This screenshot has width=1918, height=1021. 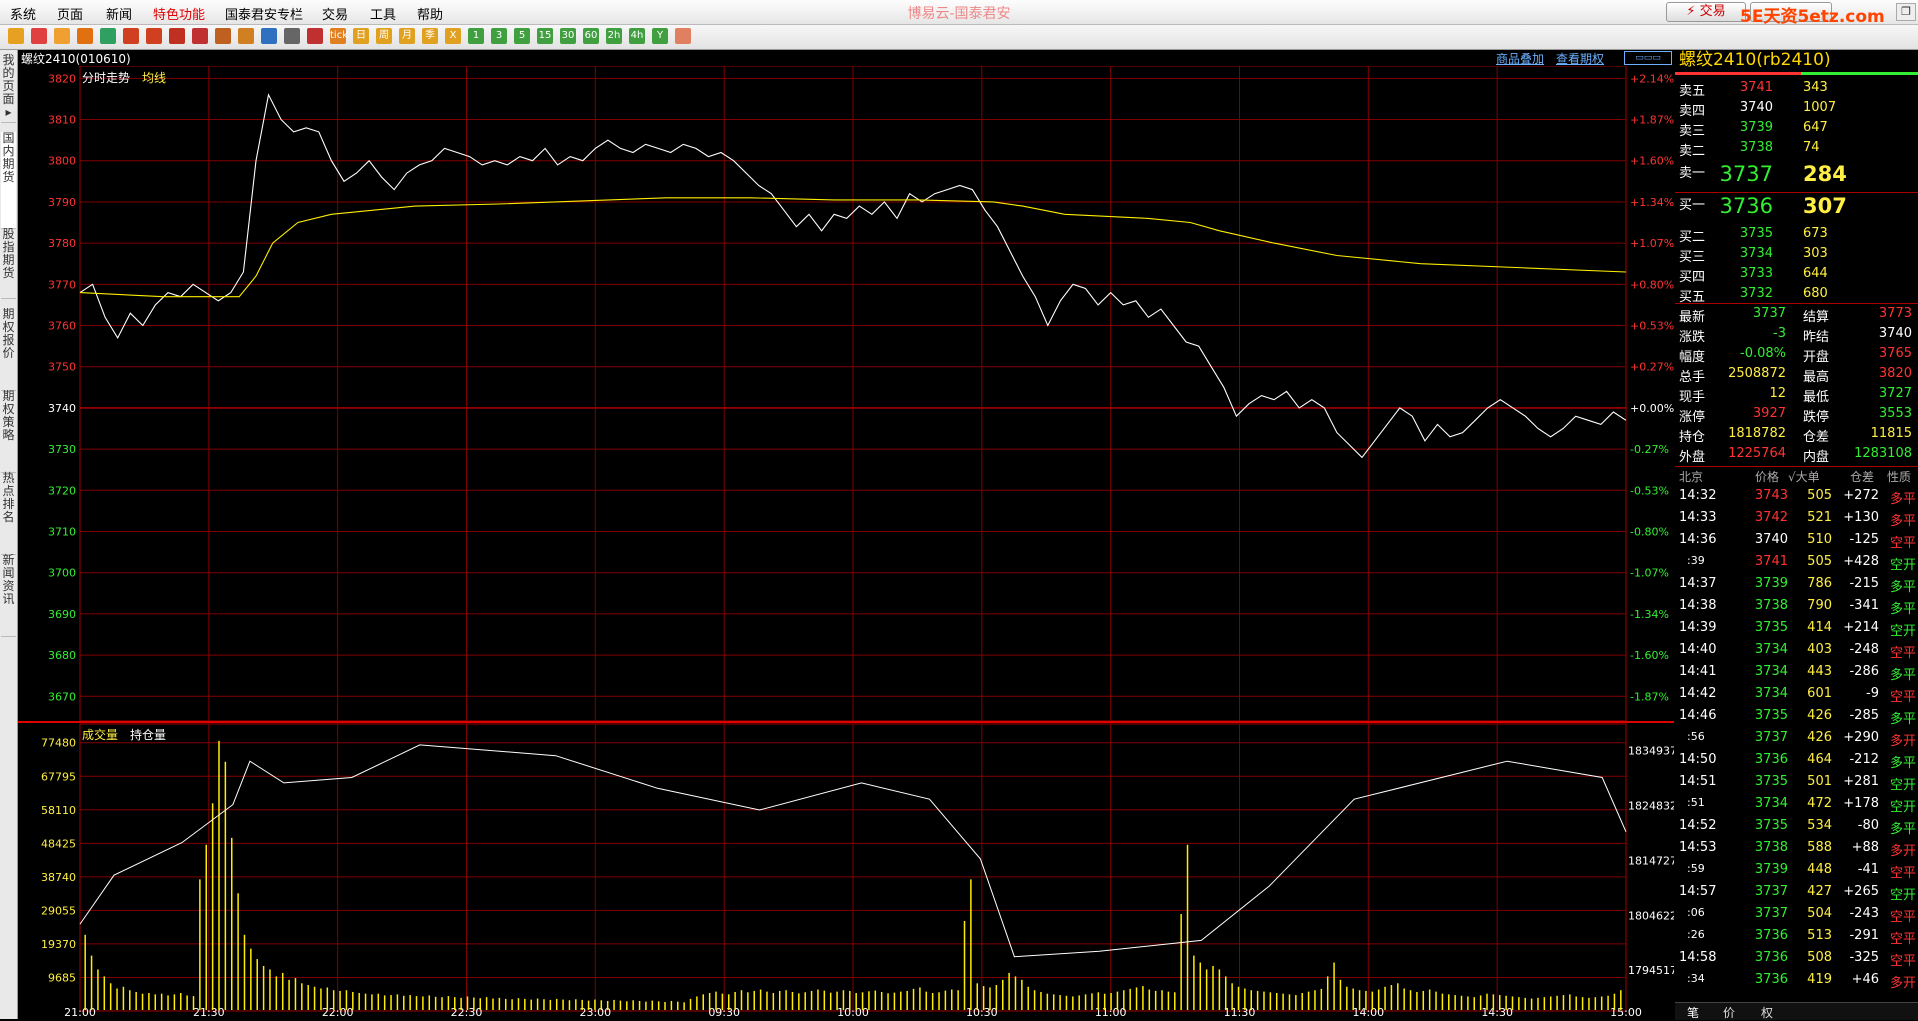 I want to click on year-icon: X, so click(x=453, y=36).